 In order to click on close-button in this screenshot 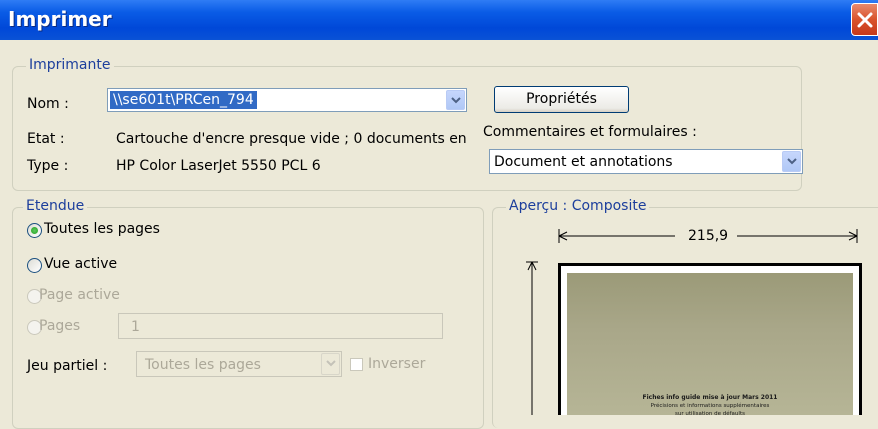, I will do `click(864, 19)`.